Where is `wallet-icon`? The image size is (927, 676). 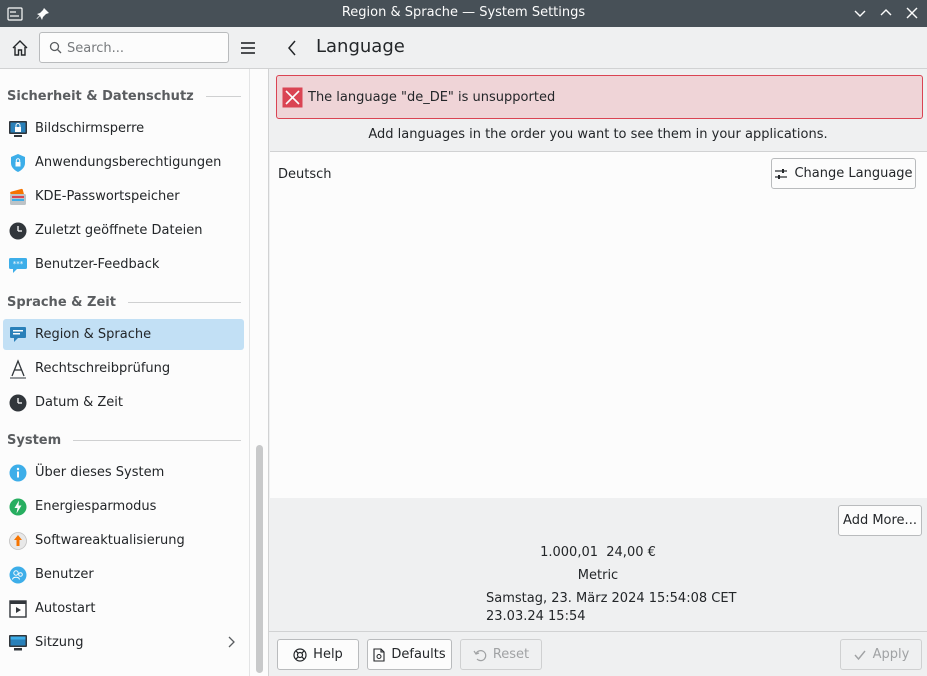 wallet-icon is located at coordinates (18, 197).